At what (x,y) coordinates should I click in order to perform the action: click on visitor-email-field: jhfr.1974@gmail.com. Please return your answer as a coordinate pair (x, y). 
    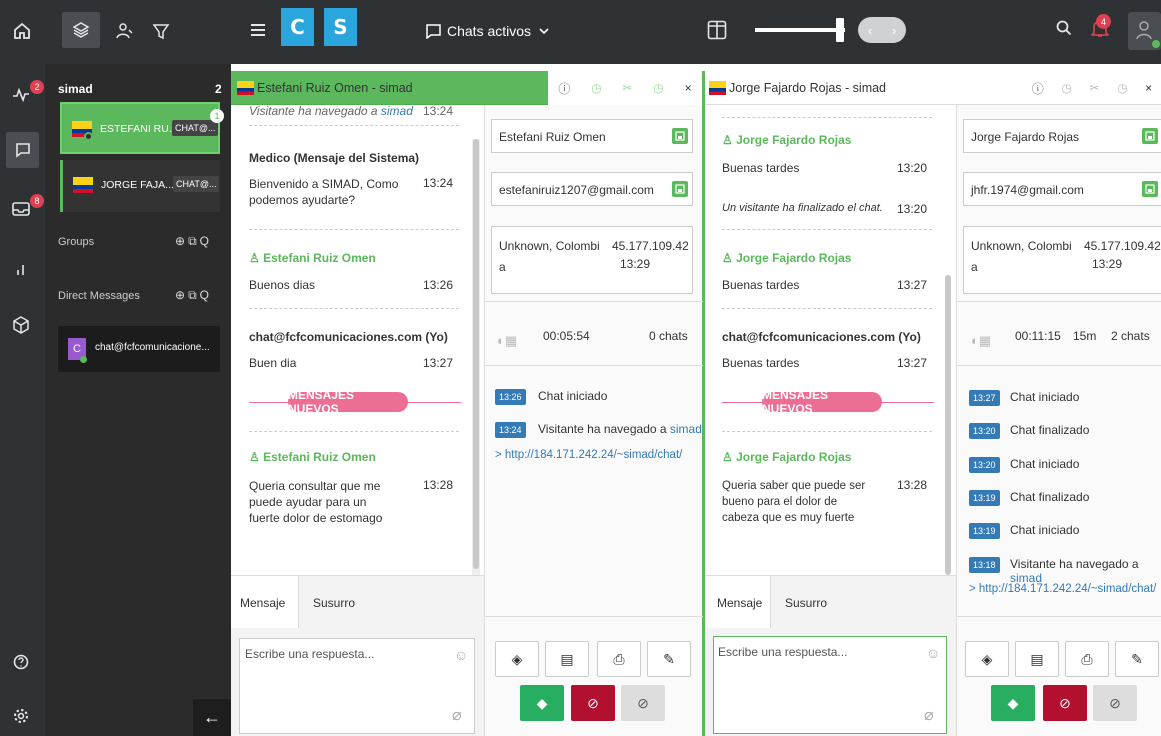
    Looking at the image, I should click on (1062, 189).